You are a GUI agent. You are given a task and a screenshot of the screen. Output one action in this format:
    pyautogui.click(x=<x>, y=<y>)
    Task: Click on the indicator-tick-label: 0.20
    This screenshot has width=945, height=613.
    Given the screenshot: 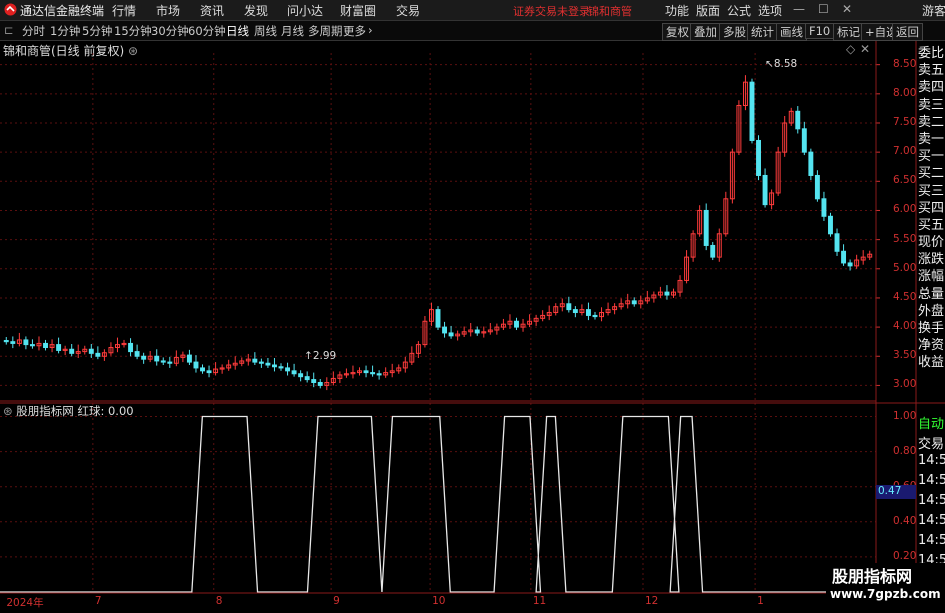 What is the action you would take?
    pyautogui.click(x=905, y=555)
    